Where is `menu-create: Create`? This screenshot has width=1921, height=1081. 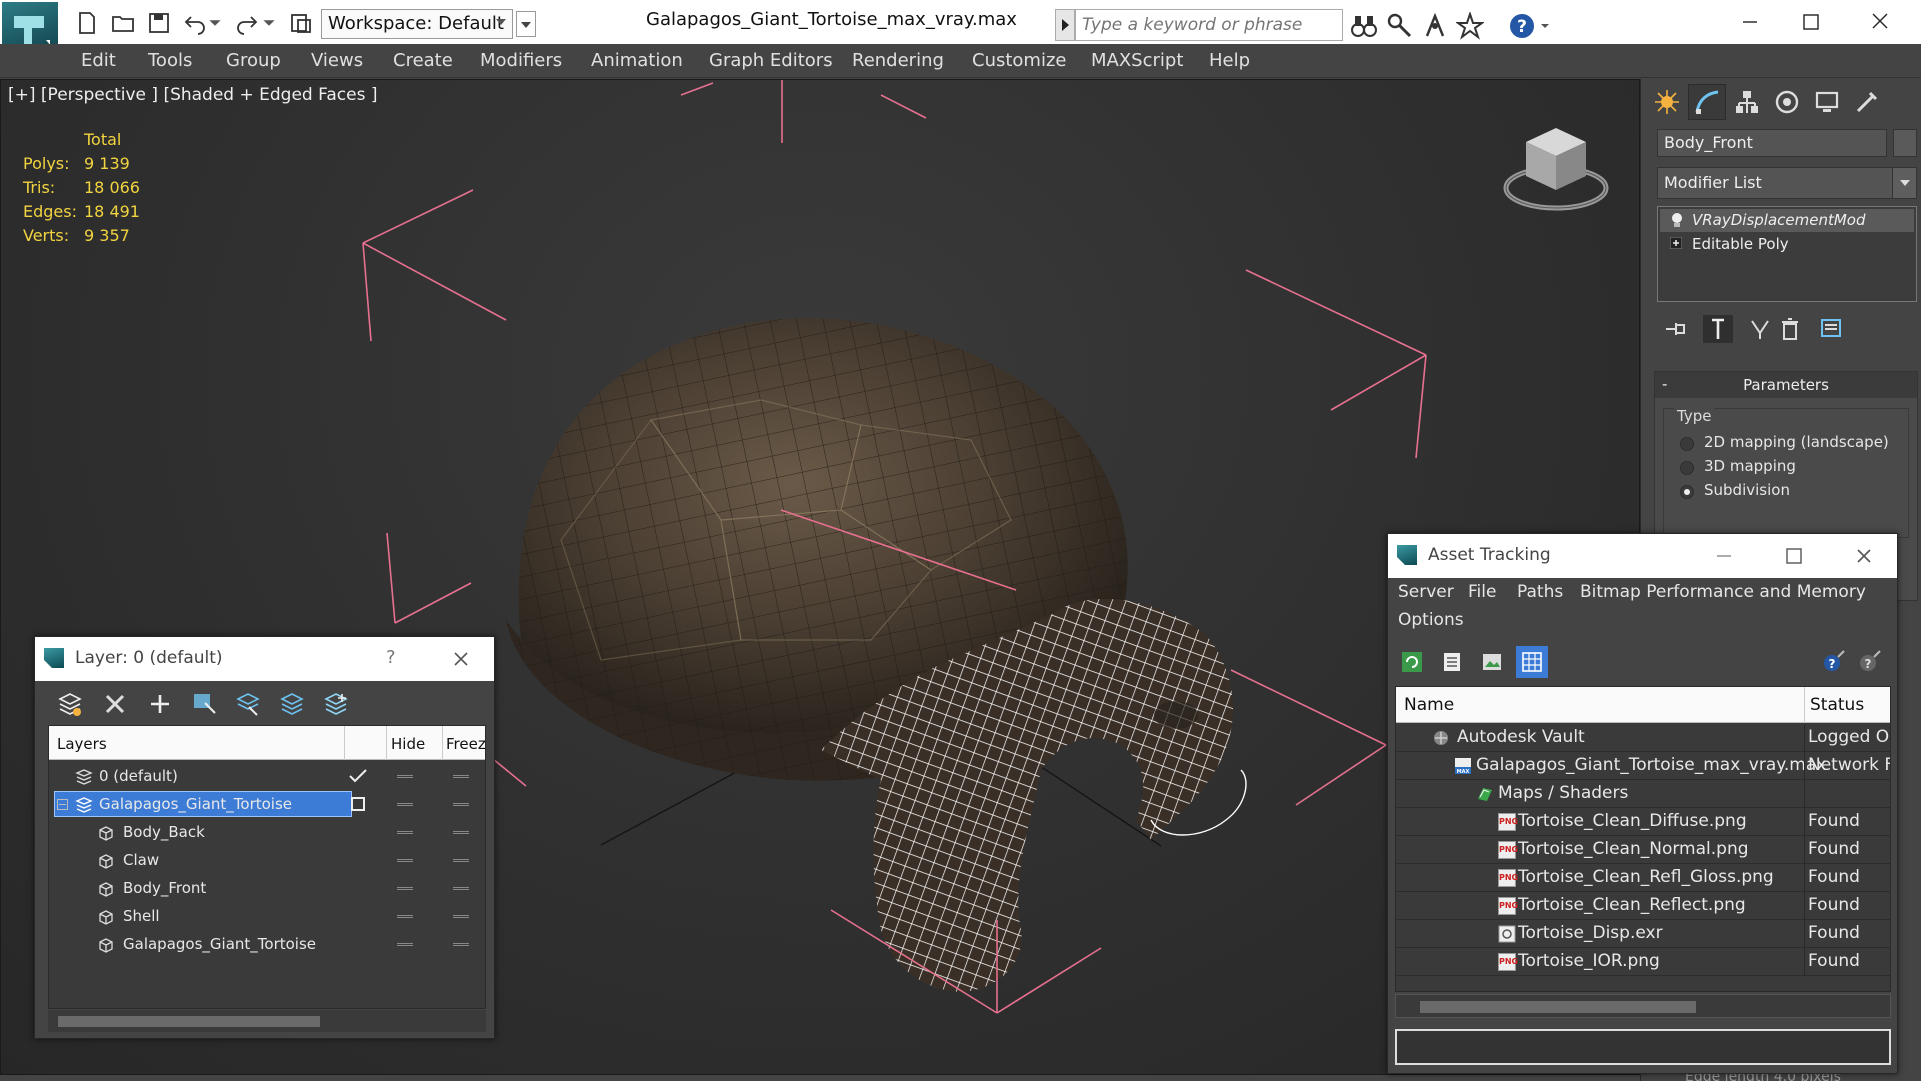
menu-create: Create is located at coordinates (423, 60).